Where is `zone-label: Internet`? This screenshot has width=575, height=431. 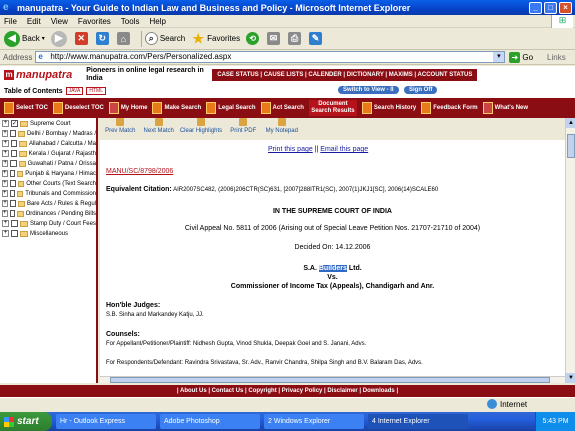 zone-label: Internet is located at coordinates (514, 404).